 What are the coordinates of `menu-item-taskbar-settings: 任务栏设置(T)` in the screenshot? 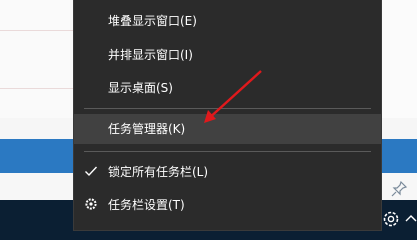 It's located at (227, 205).